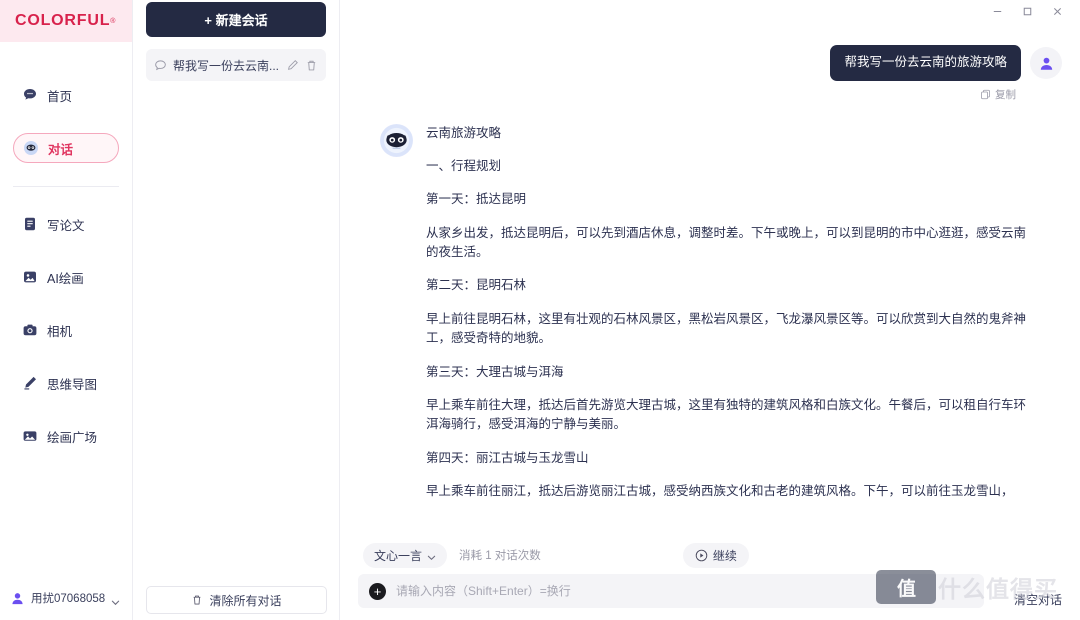 The width and height of the screenshot is (1080, 620). What do you see at coordinates (31, 148) in the screenshot?
I see `robot-icon` at bounding box center [31, 148].